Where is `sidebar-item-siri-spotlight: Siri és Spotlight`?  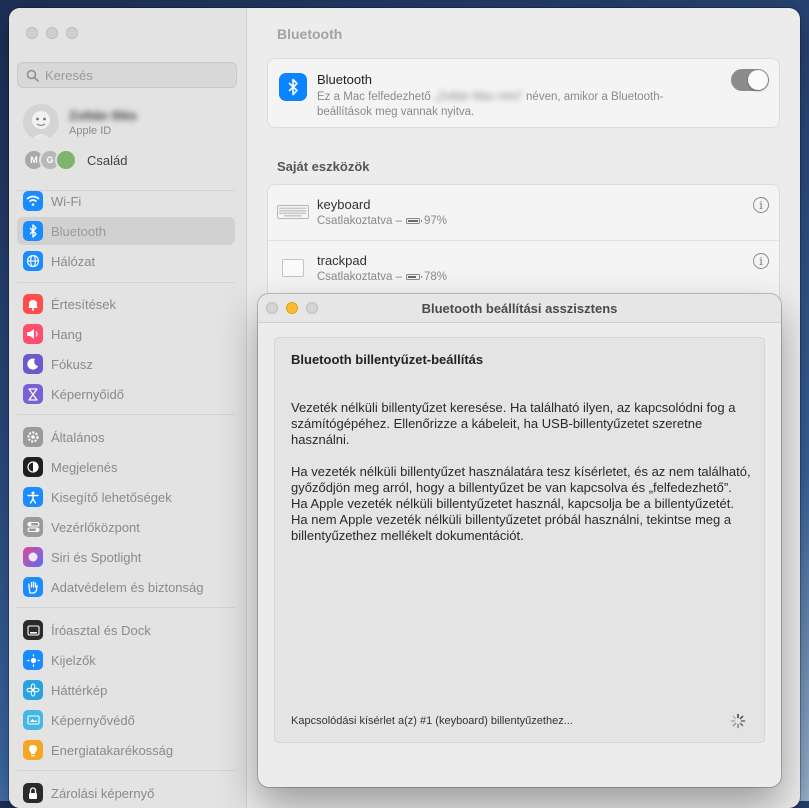 sidebar-item-siri-spotlight: Siri és Spotlight is located at coordinates (126, 557).